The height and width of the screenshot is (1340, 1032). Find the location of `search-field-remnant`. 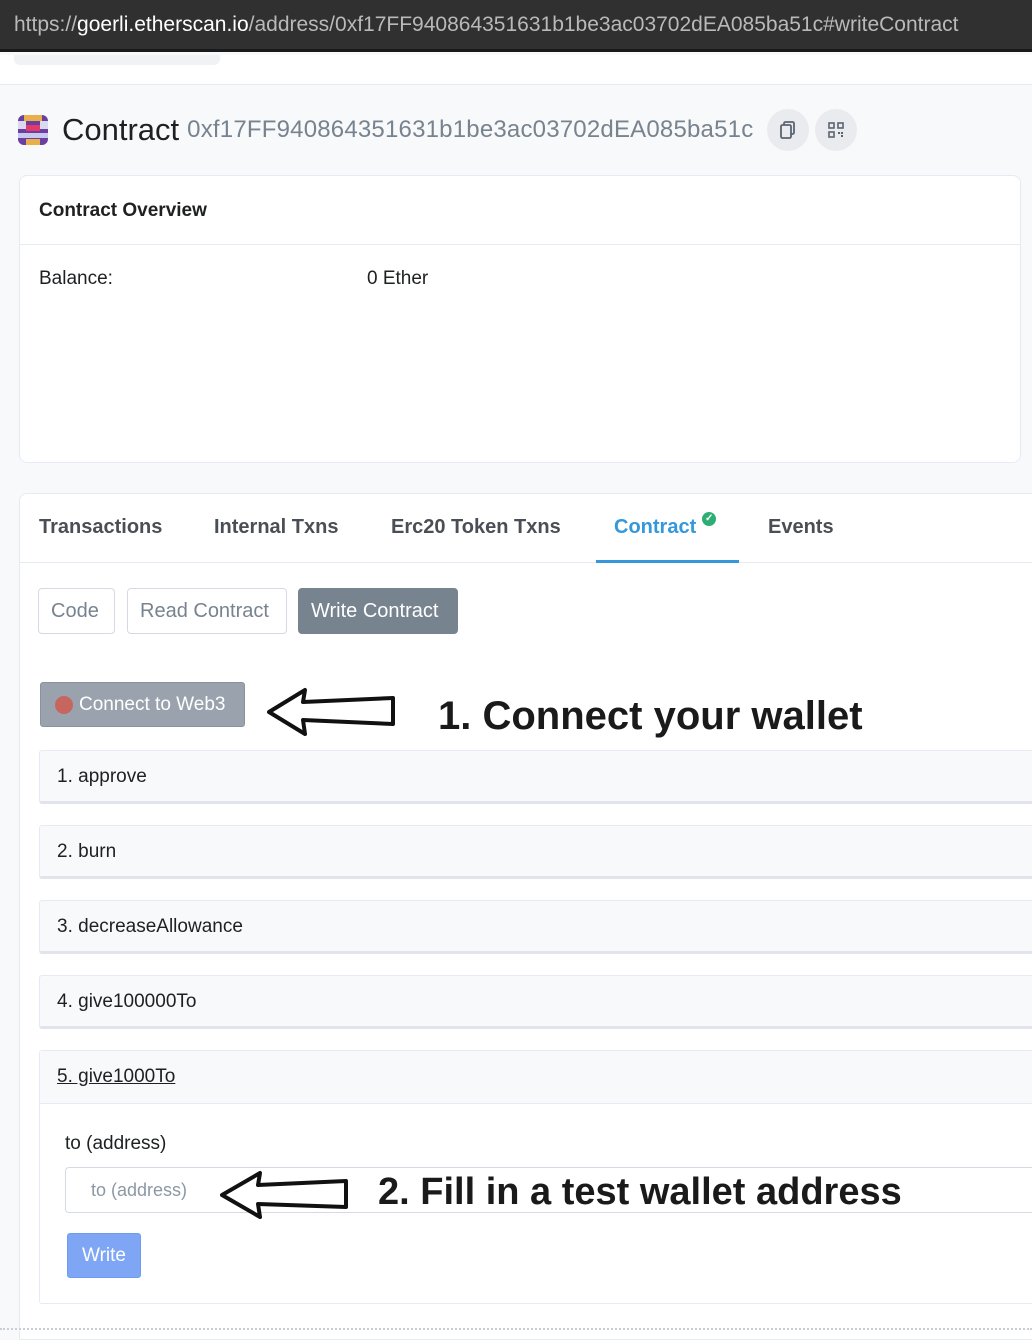

search-field-remnant is located at coordinates (117, 60).